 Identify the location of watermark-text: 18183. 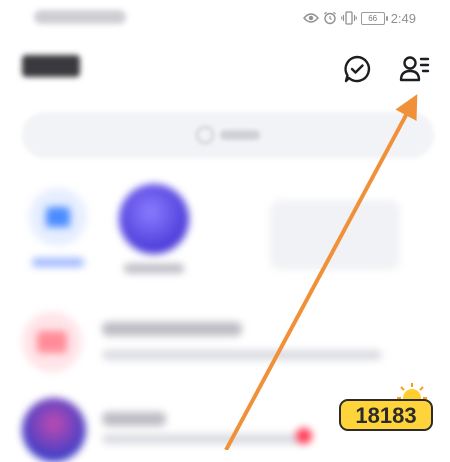
(385, 415).